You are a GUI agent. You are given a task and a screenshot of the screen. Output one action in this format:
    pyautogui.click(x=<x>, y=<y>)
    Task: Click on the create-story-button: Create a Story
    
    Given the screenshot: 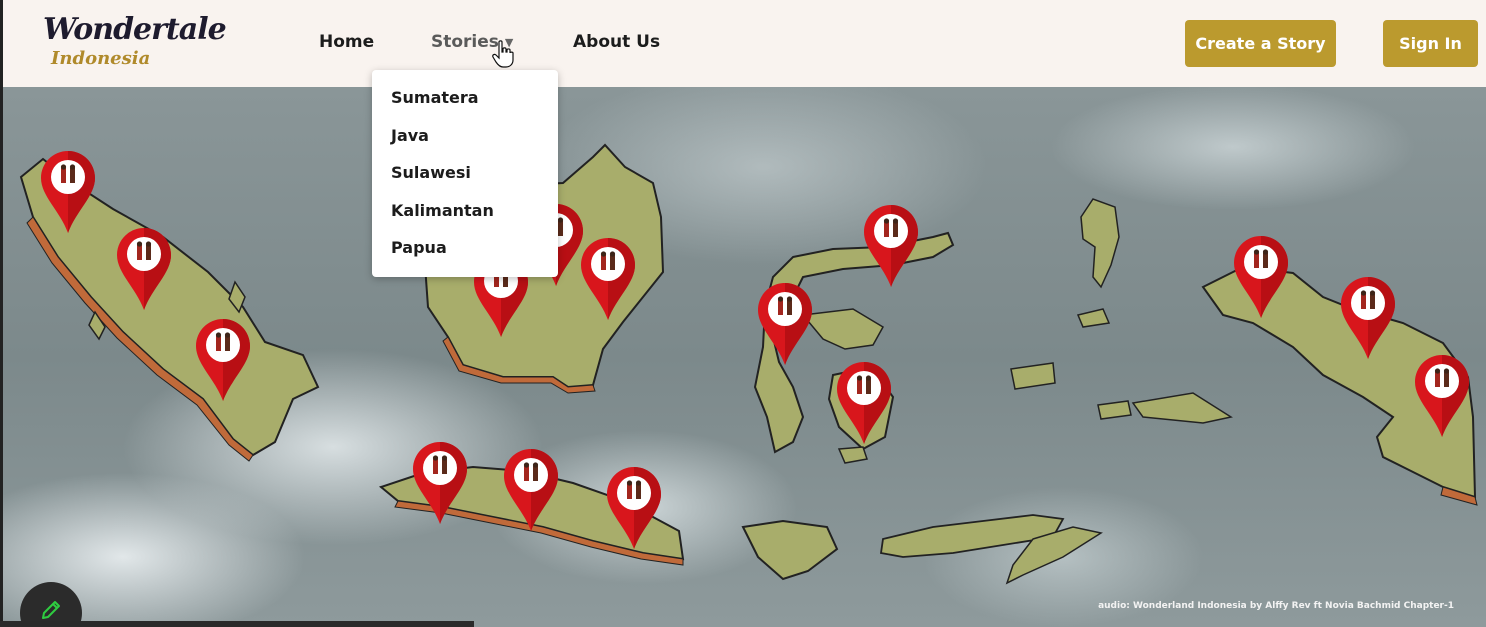 What is the action you would take?
    pyautogui.click(x=1260, y=43)
    